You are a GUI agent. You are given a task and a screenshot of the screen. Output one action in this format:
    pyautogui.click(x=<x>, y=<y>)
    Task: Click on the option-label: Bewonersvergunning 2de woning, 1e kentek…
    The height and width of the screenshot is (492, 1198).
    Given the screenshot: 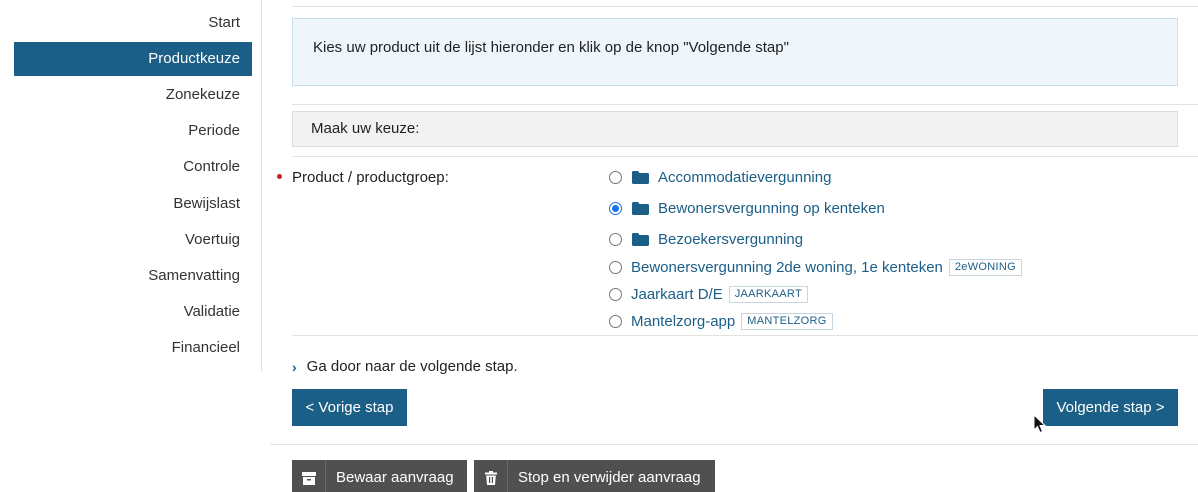 What is the action you would take?
    pyautogui.click(x=787, y=267)
    